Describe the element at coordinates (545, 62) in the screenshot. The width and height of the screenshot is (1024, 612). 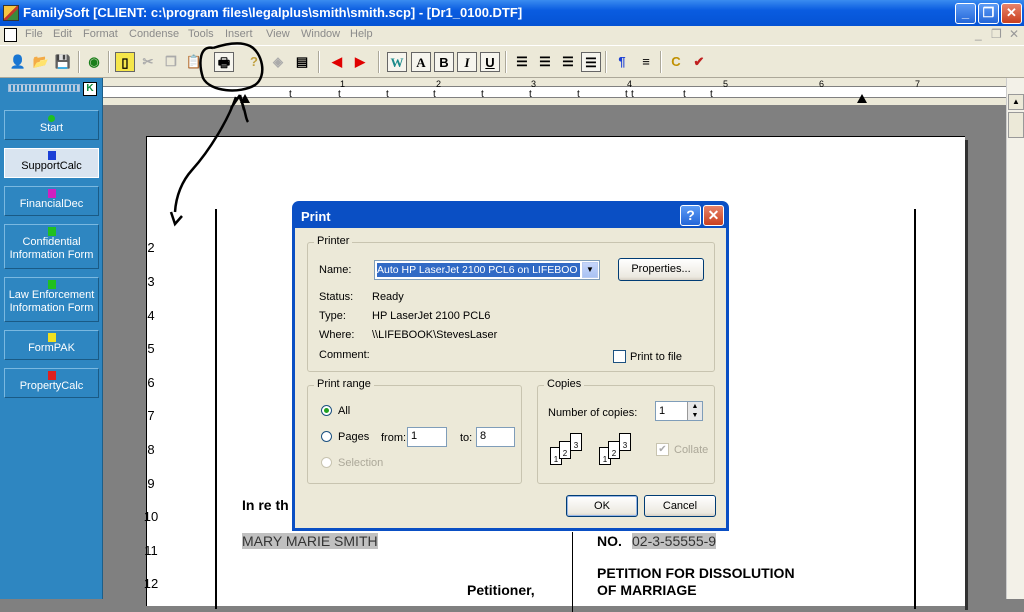
I see `align-center-icon: ☰` at that location.